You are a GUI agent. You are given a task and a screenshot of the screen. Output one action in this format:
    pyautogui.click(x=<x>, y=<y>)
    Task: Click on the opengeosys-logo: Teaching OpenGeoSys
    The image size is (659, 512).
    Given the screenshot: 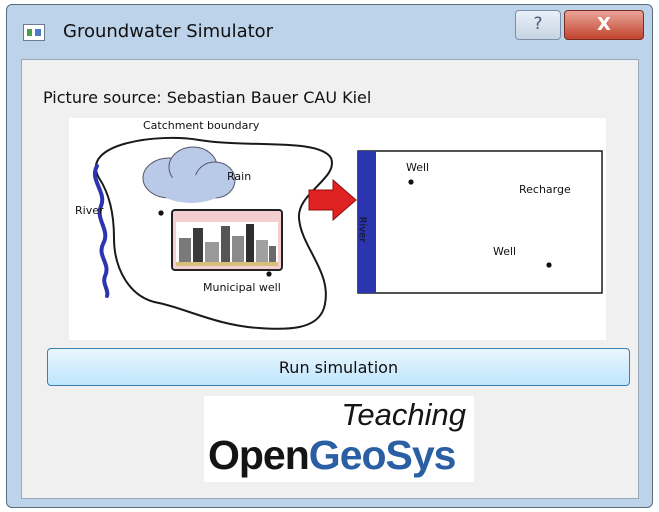 What is the action you would take?
    pyautogui.click(x=339, y=439)
    